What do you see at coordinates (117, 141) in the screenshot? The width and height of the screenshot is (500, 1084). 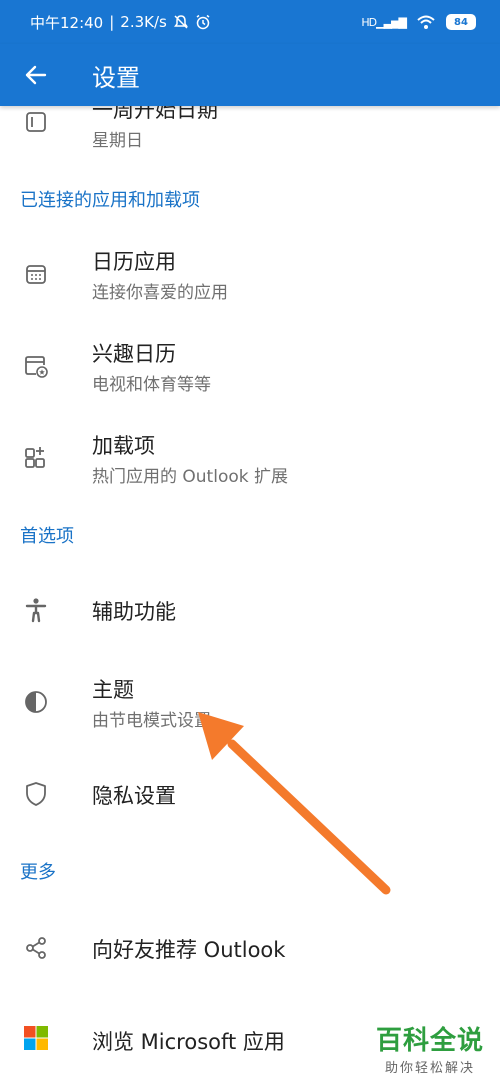 I see `setting-week-start-subtitle: 星期日` at bounding box center [117, 141].